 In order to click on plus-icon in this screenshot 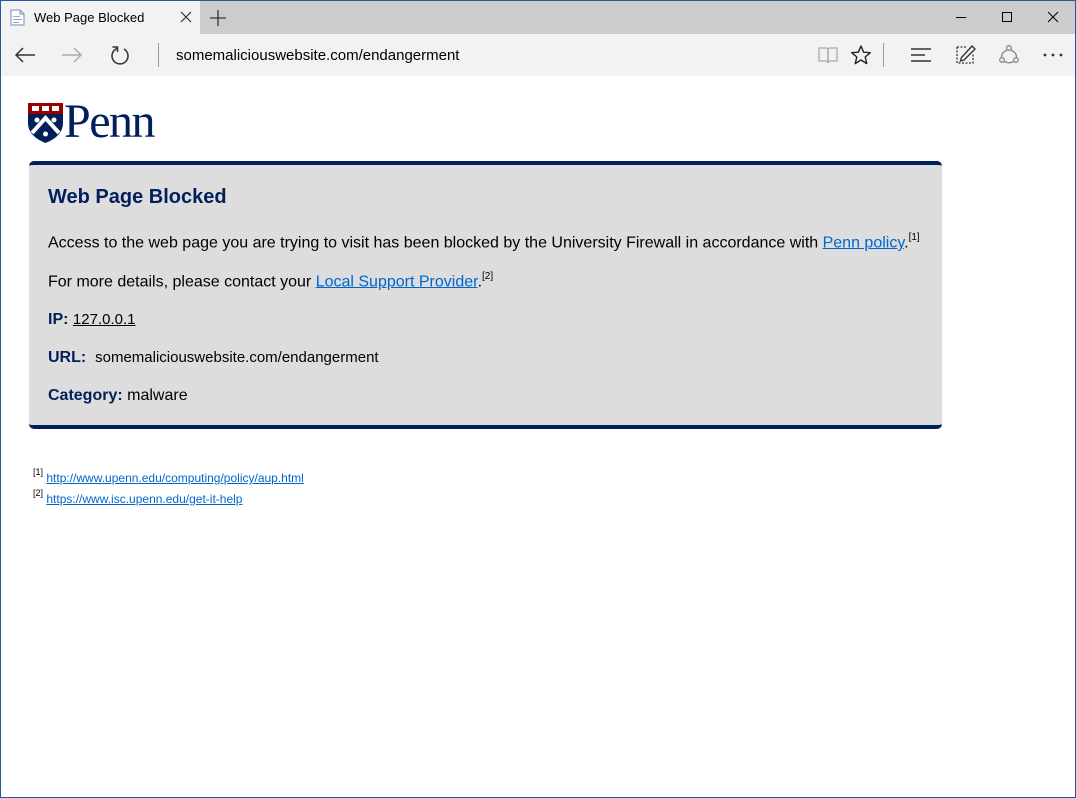, I will do `click(218, 18)`.